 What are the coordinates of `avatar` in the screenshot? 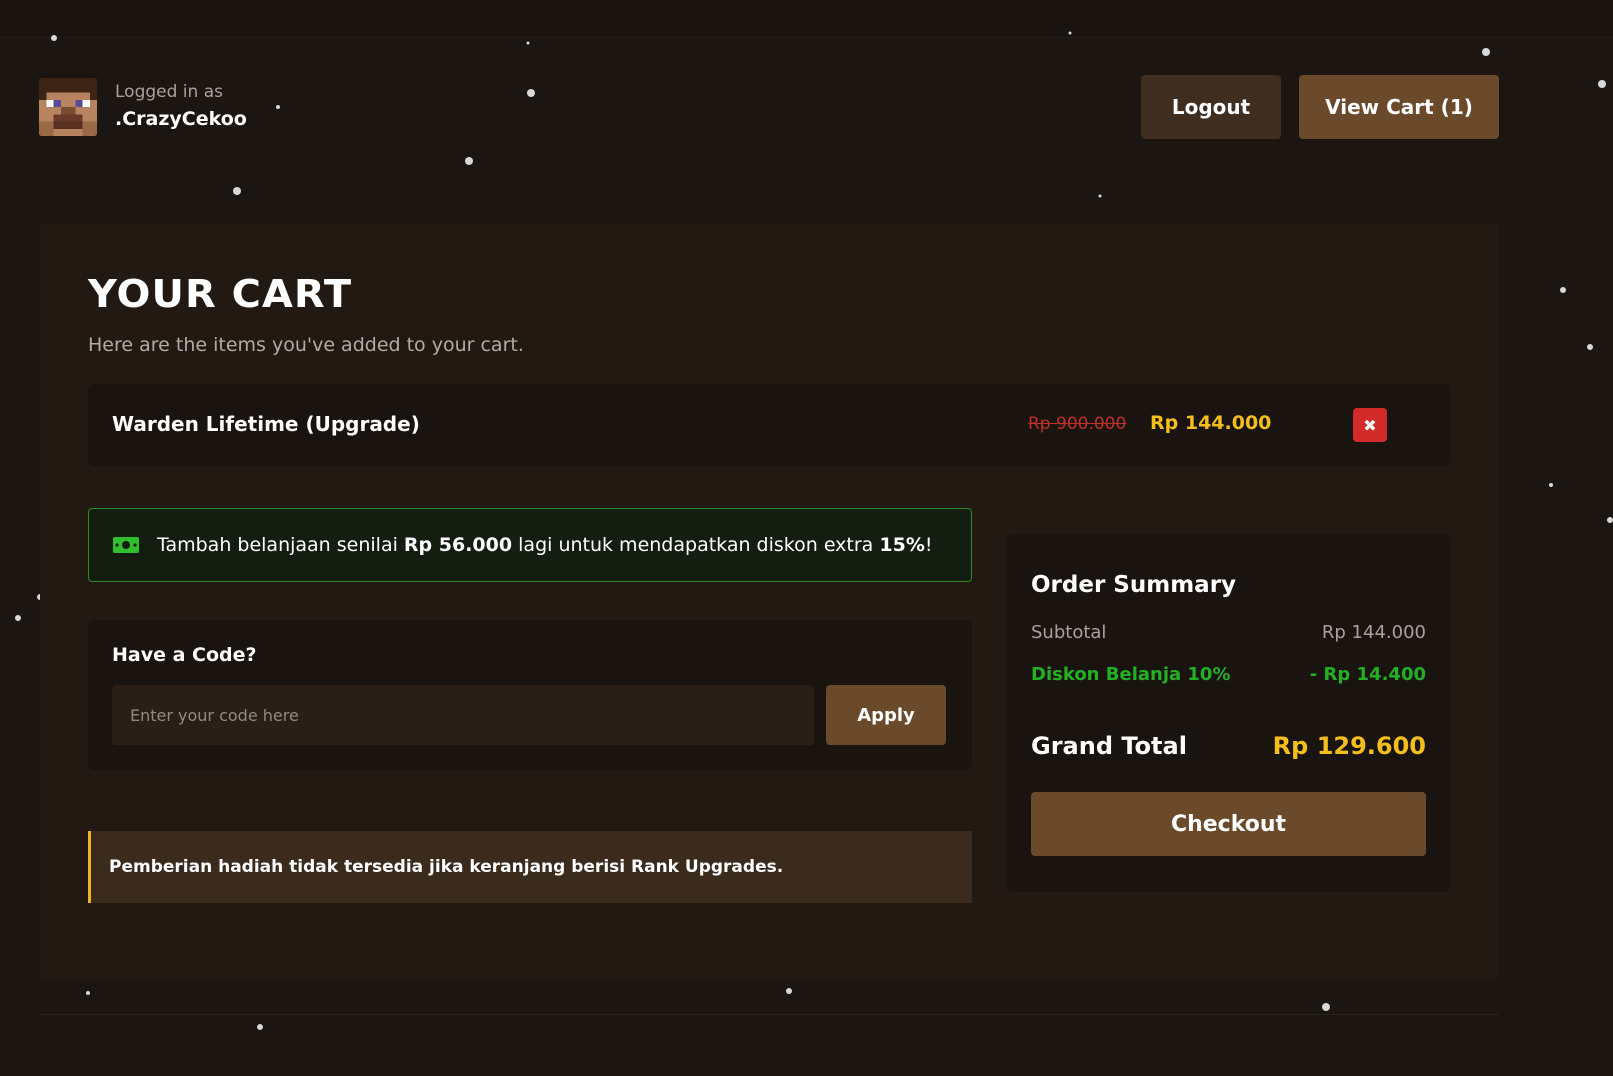 It's located at (68, 107).